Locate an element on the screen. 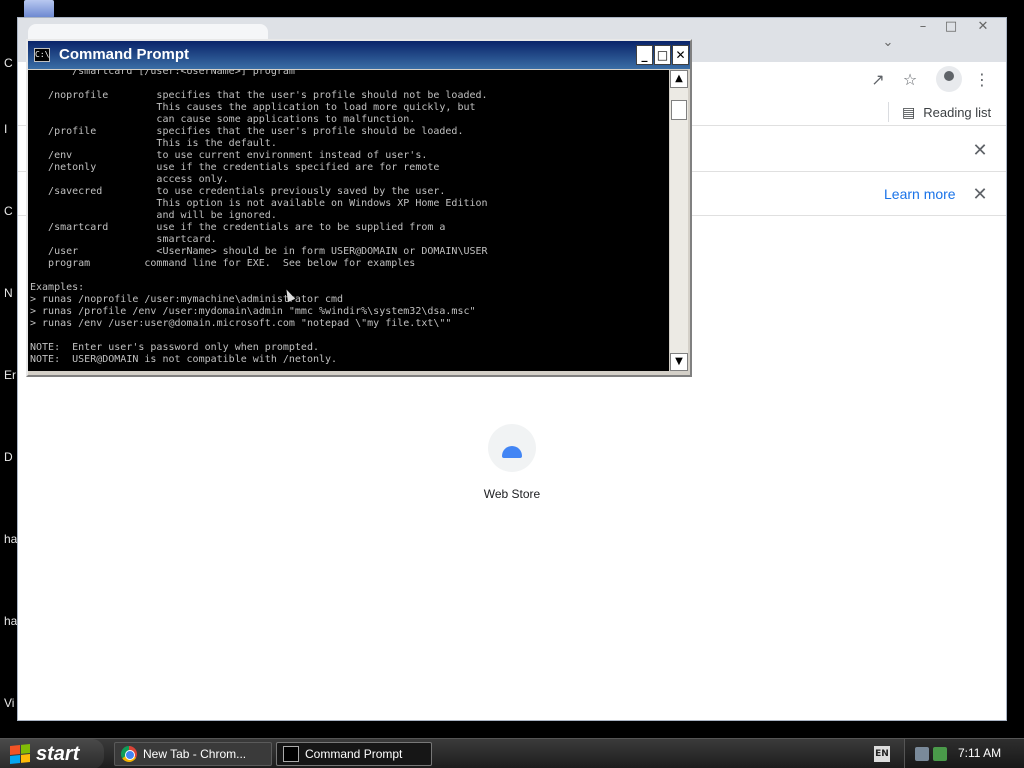 Image resolution: width=1024 pixels, height=768 pixels. desktop-icon-label: Er is located at coordinates (10, 375).